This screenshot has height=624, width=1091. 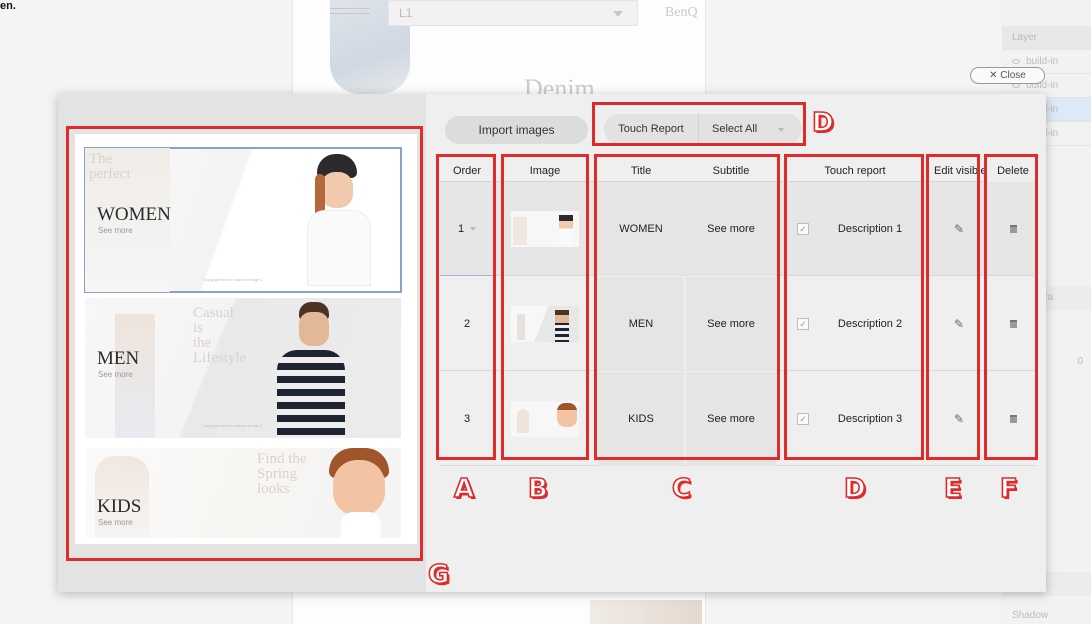 What do you see at coordinates (854, 489) in the screenshot?
I see `annotation-label-d: D` at bounding box center [854, 489].